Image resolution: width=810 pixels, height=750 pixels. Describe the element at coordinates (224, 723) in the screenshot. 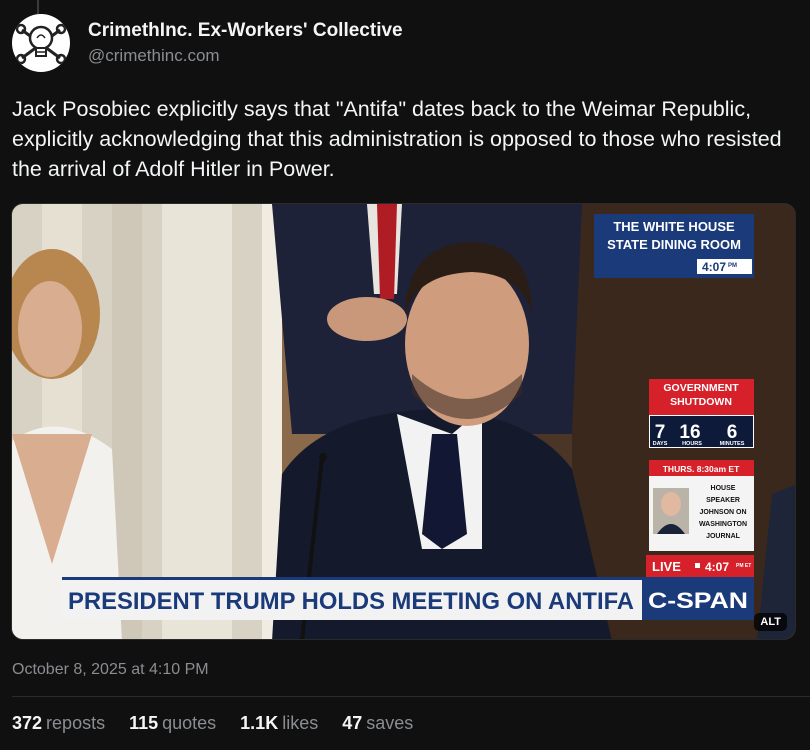

I see `engagement-stats: 372 reposts 115 quotes 1.1K likes 47 saves` at that location.